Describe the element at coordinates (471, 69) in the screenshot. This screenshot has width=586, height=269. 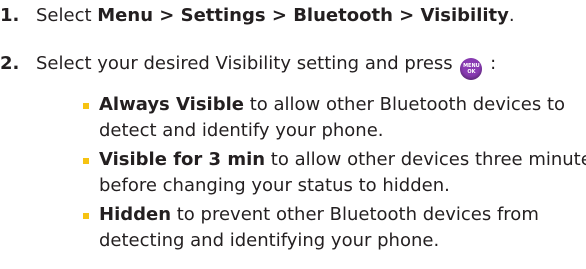
I see `menu-ok-key-icon: MENU OK` at that location.